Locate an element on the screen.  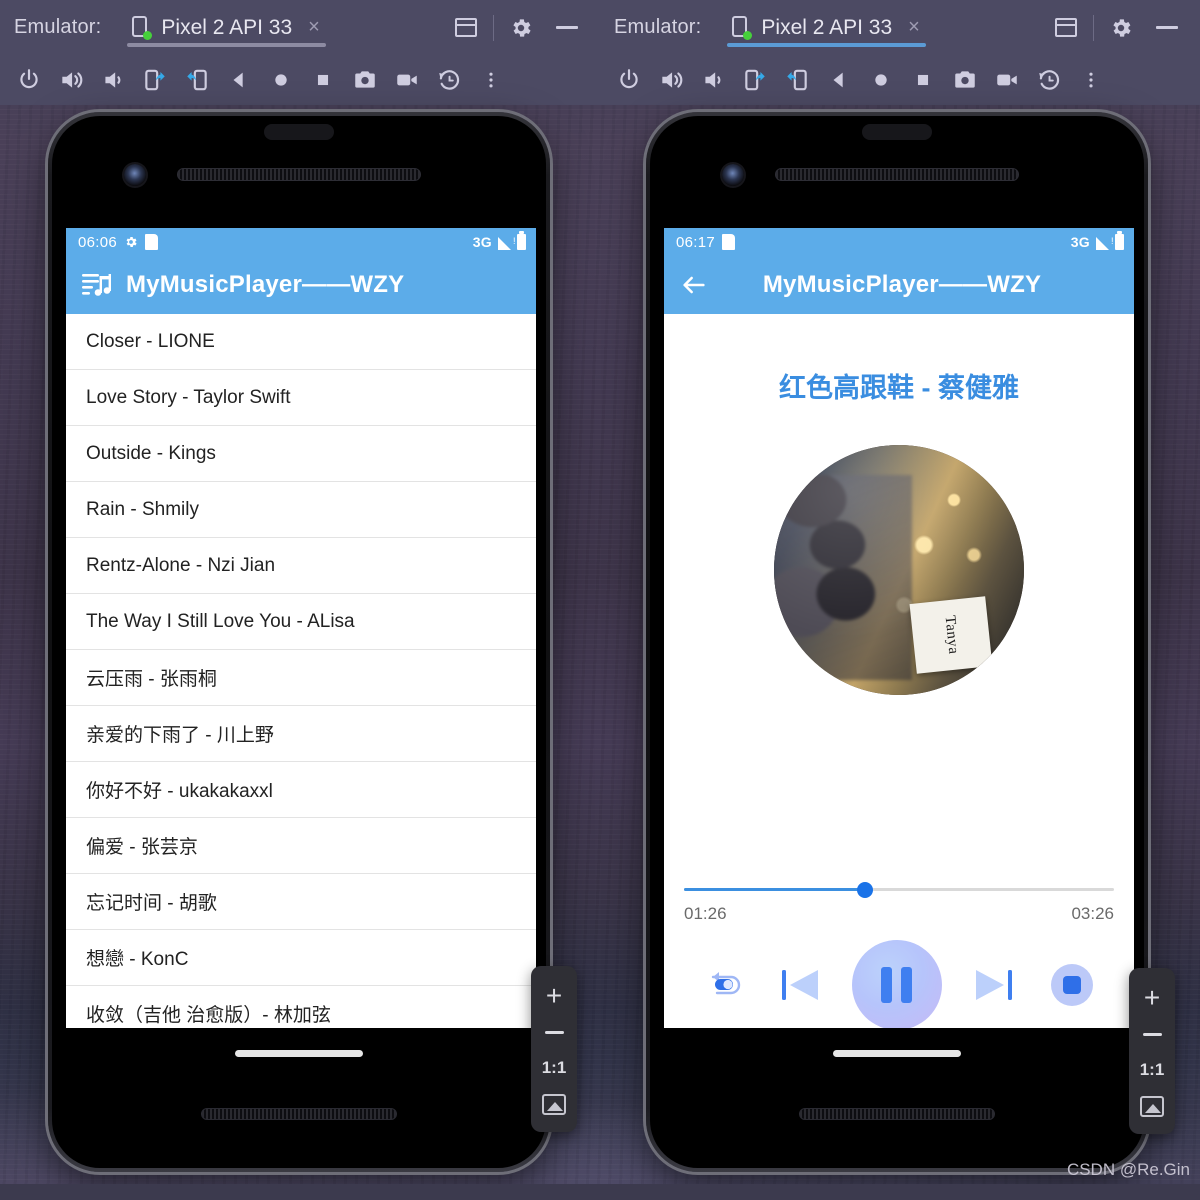
list-item: 忘记时间 - 胡歌 is located at coordinates (301, 902).